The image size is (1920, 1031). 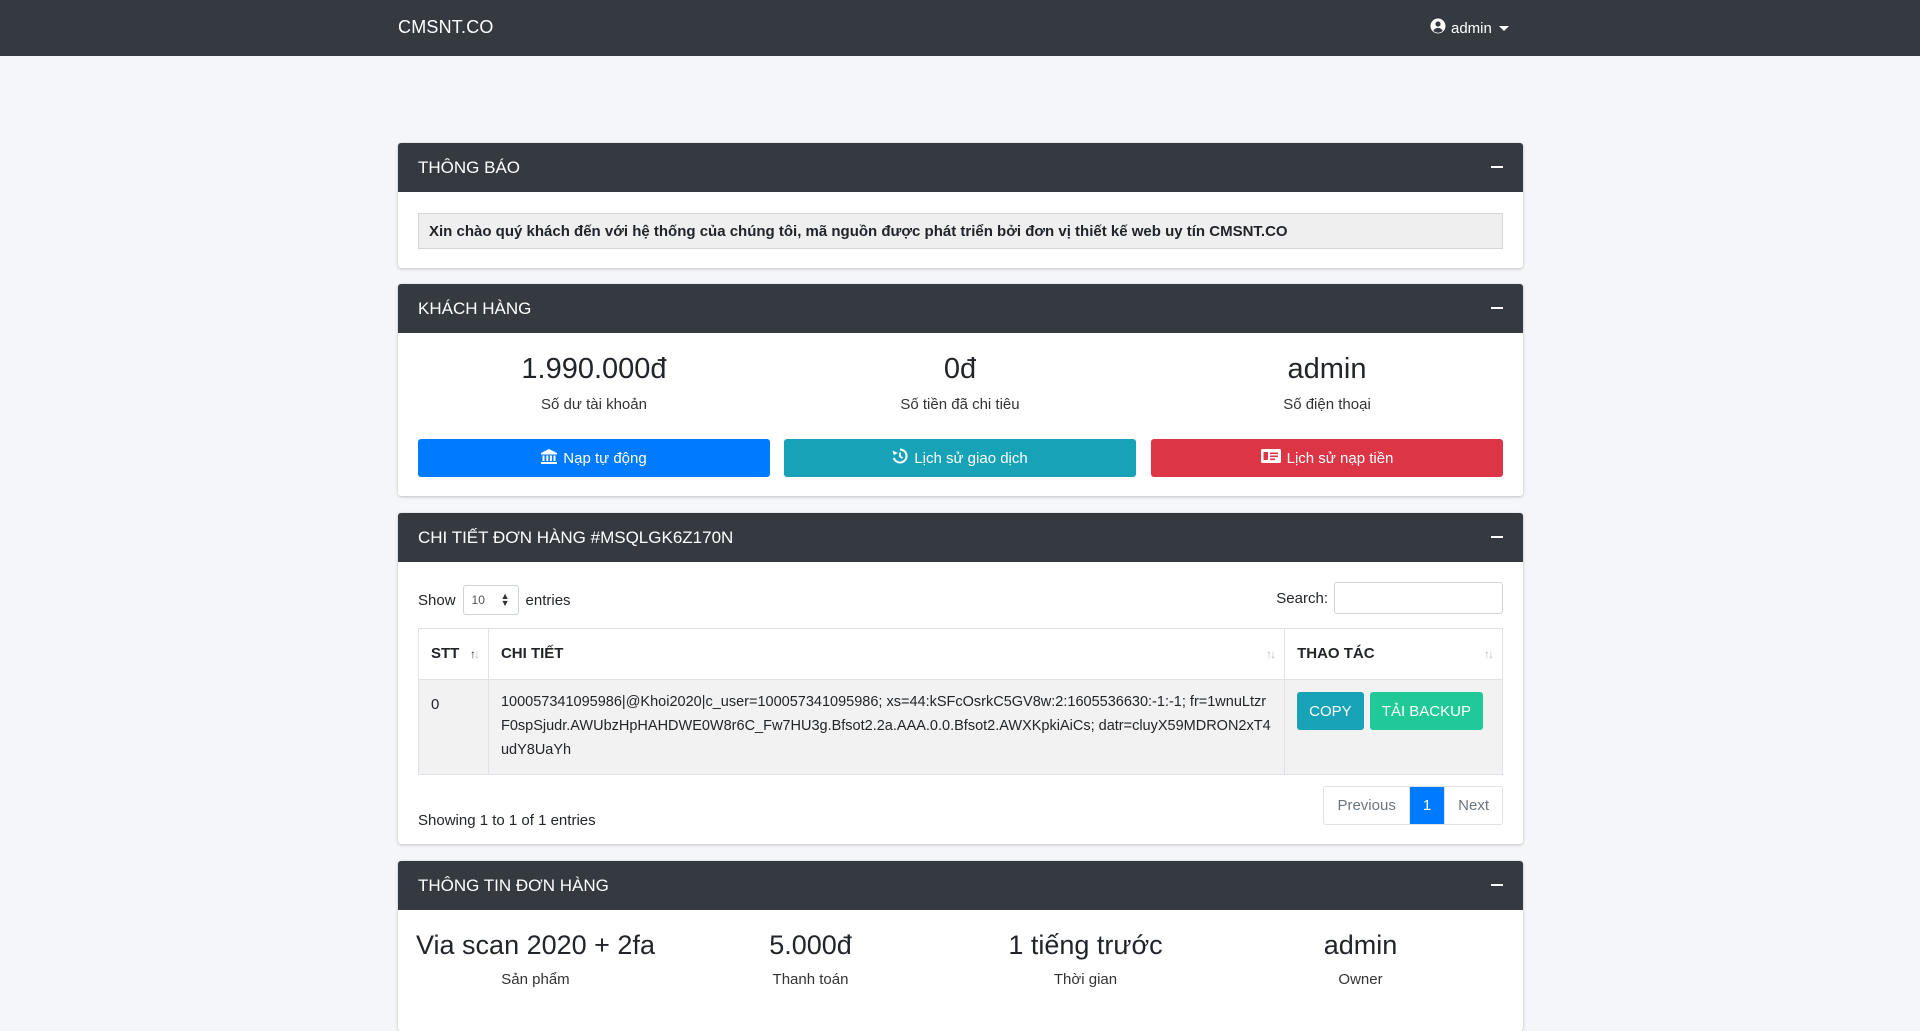 What do you see at coordinates (1340, 458) in the screenshot?
I see `button-label: Lịch sử nạp tiền` at bounding box center [1340, 458].